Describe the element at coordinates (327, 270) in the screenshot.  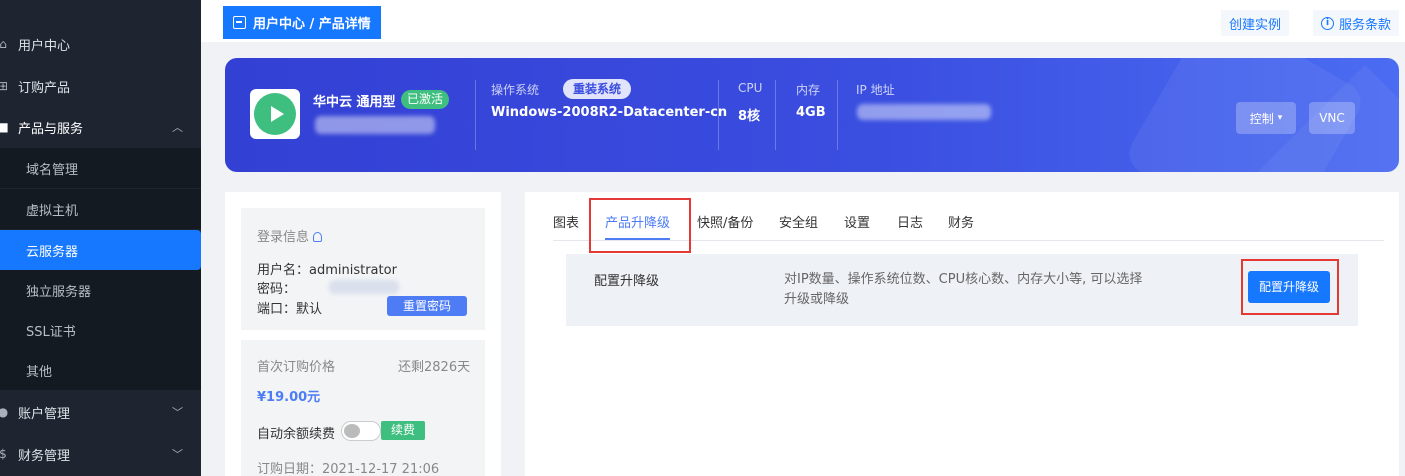
I see `username: 用户名：administrator` at that location.